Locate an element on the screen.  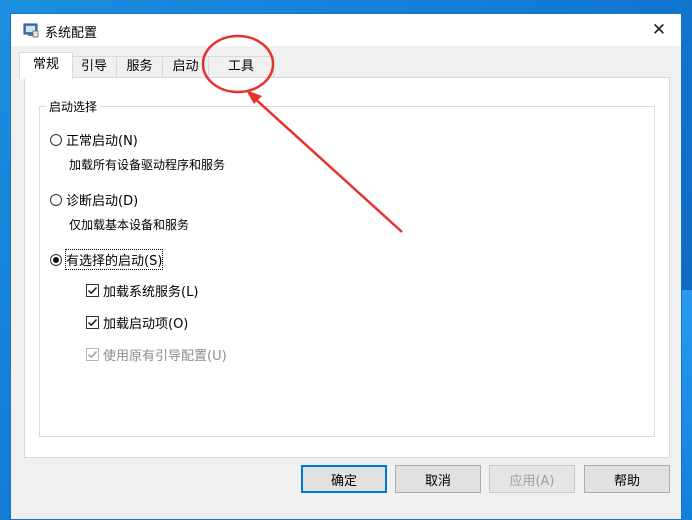
diagnostic-startup-radio: 诊断启动(D) is located at coordinates (94, 199).